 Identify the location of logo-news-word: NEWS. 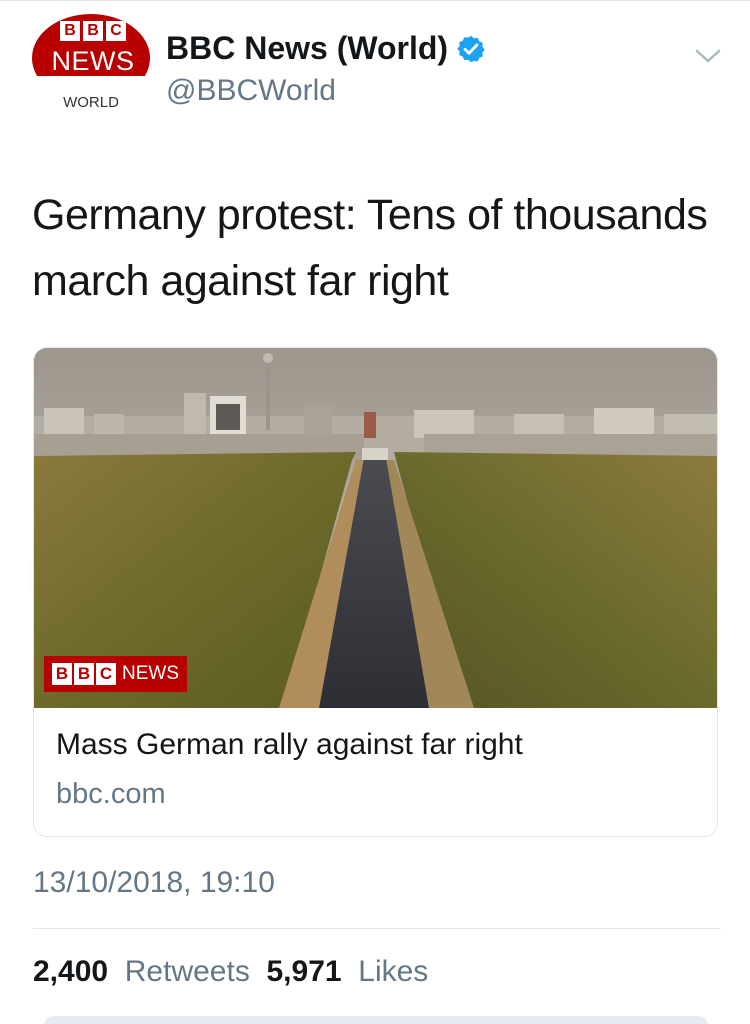
(93, 61).